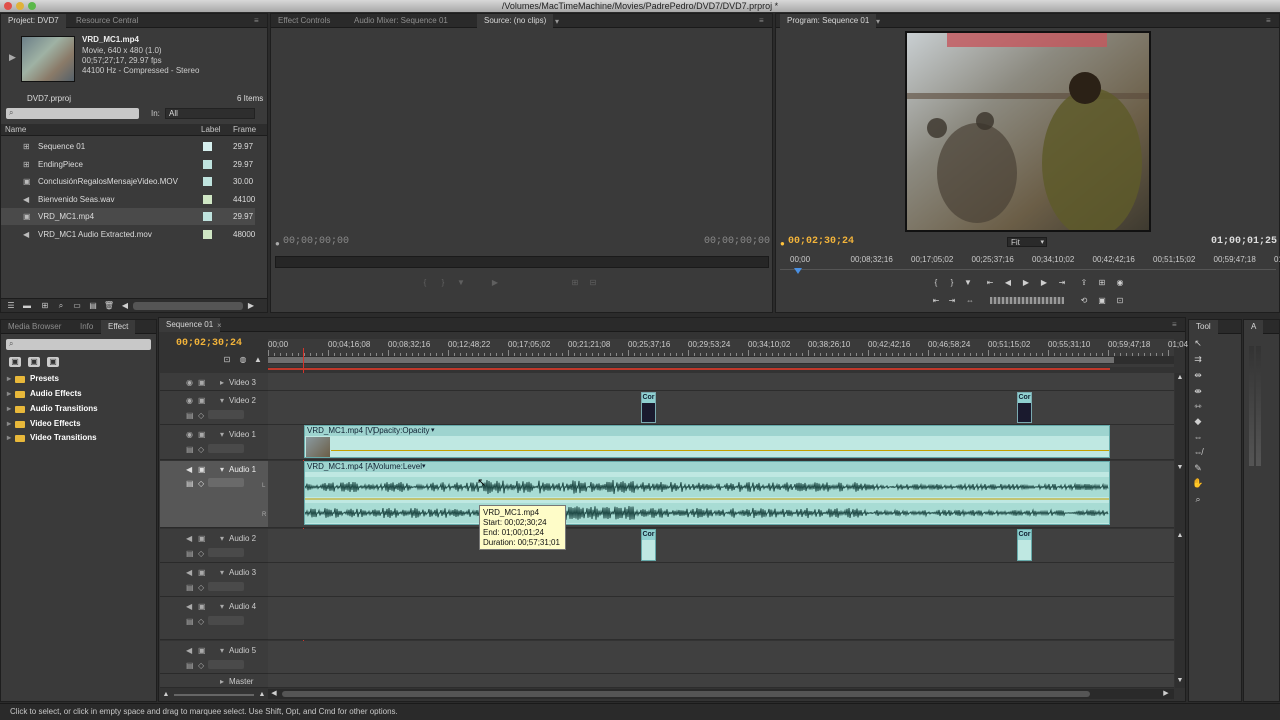 The width and height of the screenshot is (1280, 720). What do you see at coordinates (107, 21) in the screenshot?
I see `tab-resource-central: Resource Central` at bounding box center [107, 21].